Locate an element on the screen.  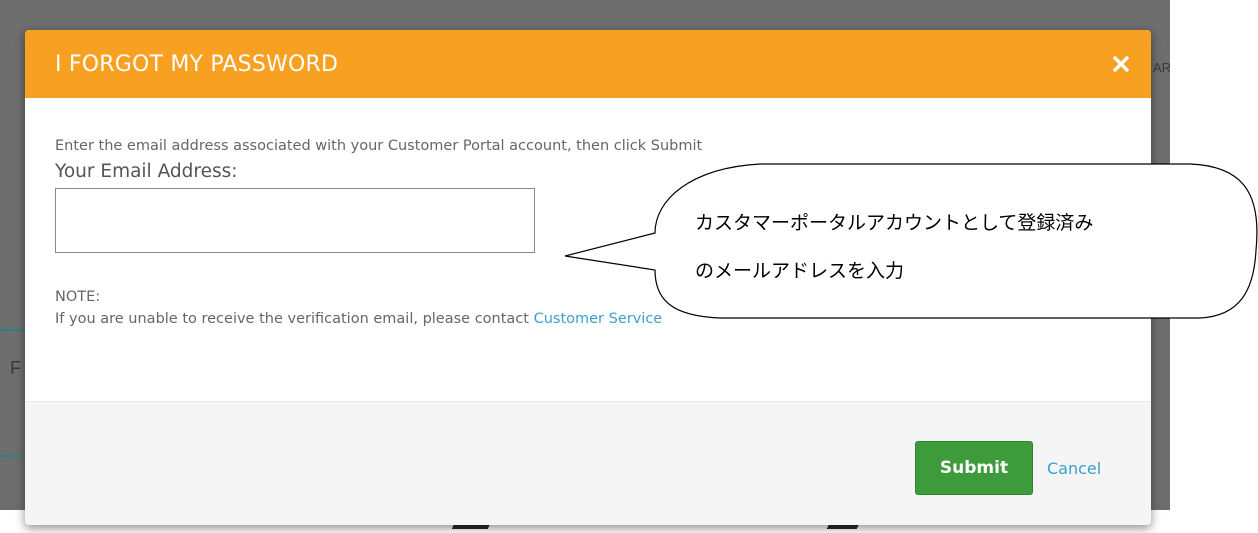
background-text-fragment: AR is located at coordinates (1162, 67).